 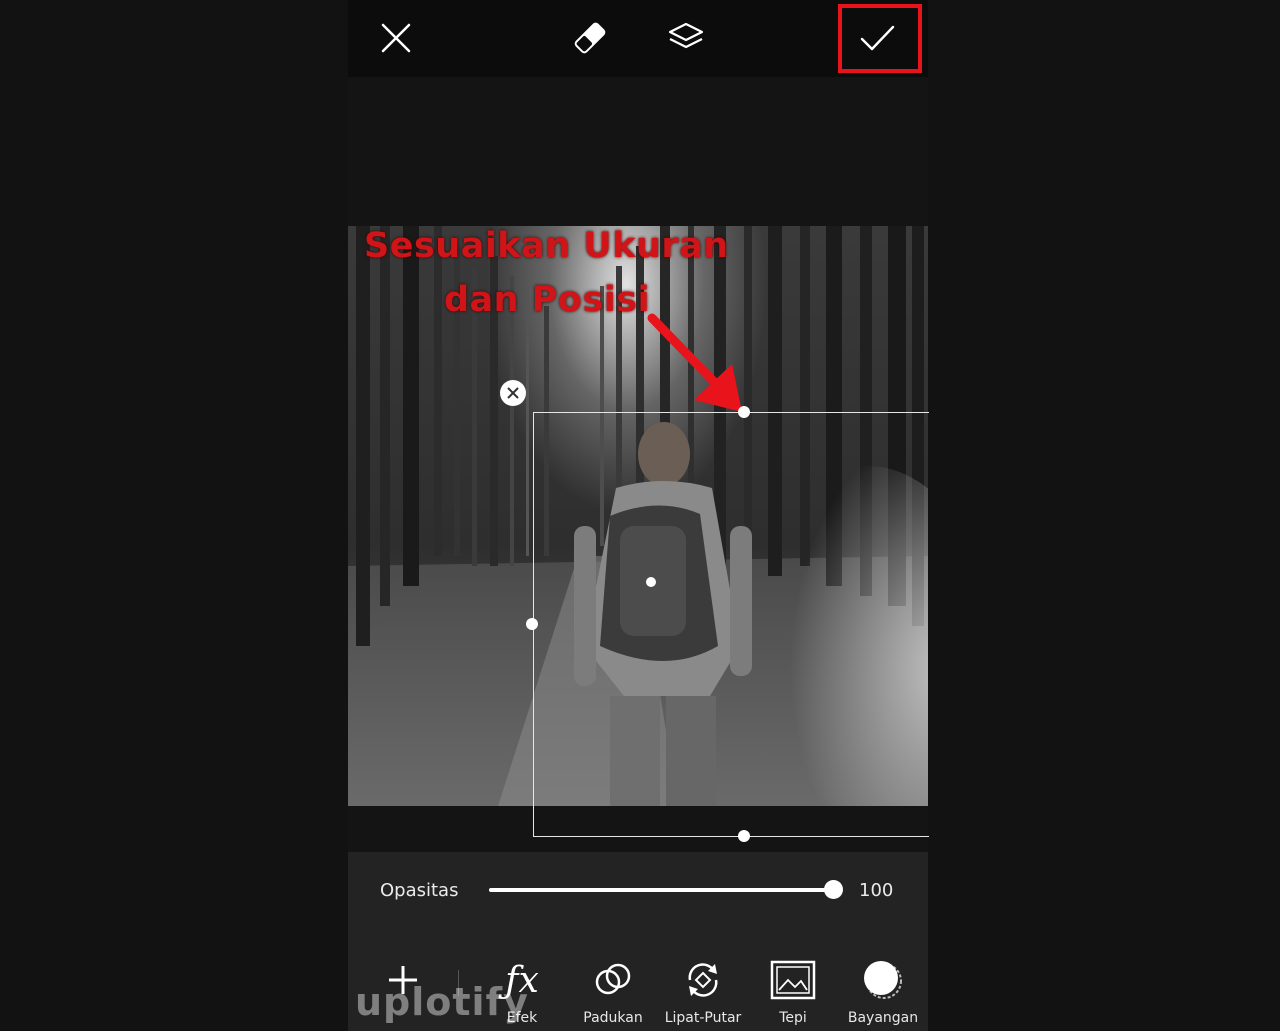 I want to click on border-image-icon, so click(x=793, y=980).